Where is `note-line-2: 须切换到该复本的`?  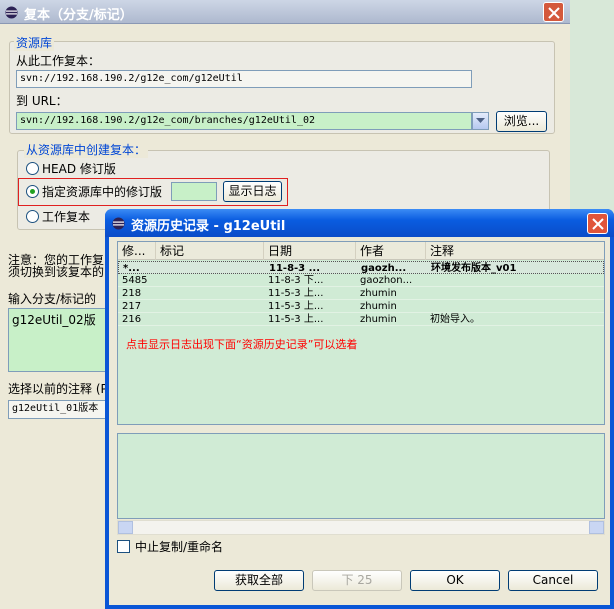
note-line-2: 须切换到该复本的 is located at coordinates (56, 272).